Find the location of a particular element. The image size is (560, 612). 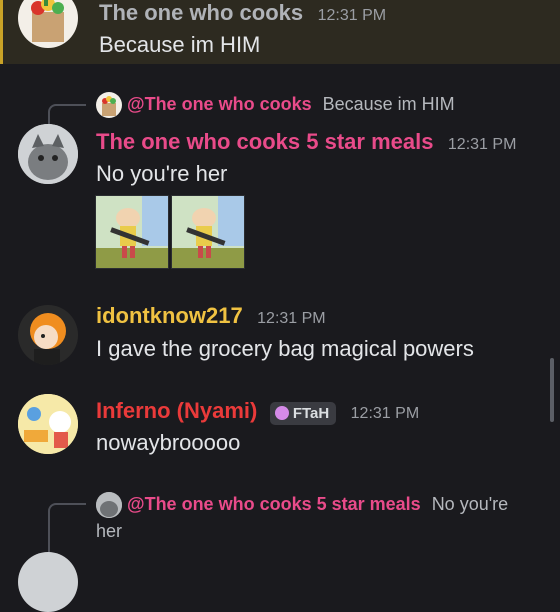

author-name: The one who cooks 5 star meals is located at coordinates (264, 141).